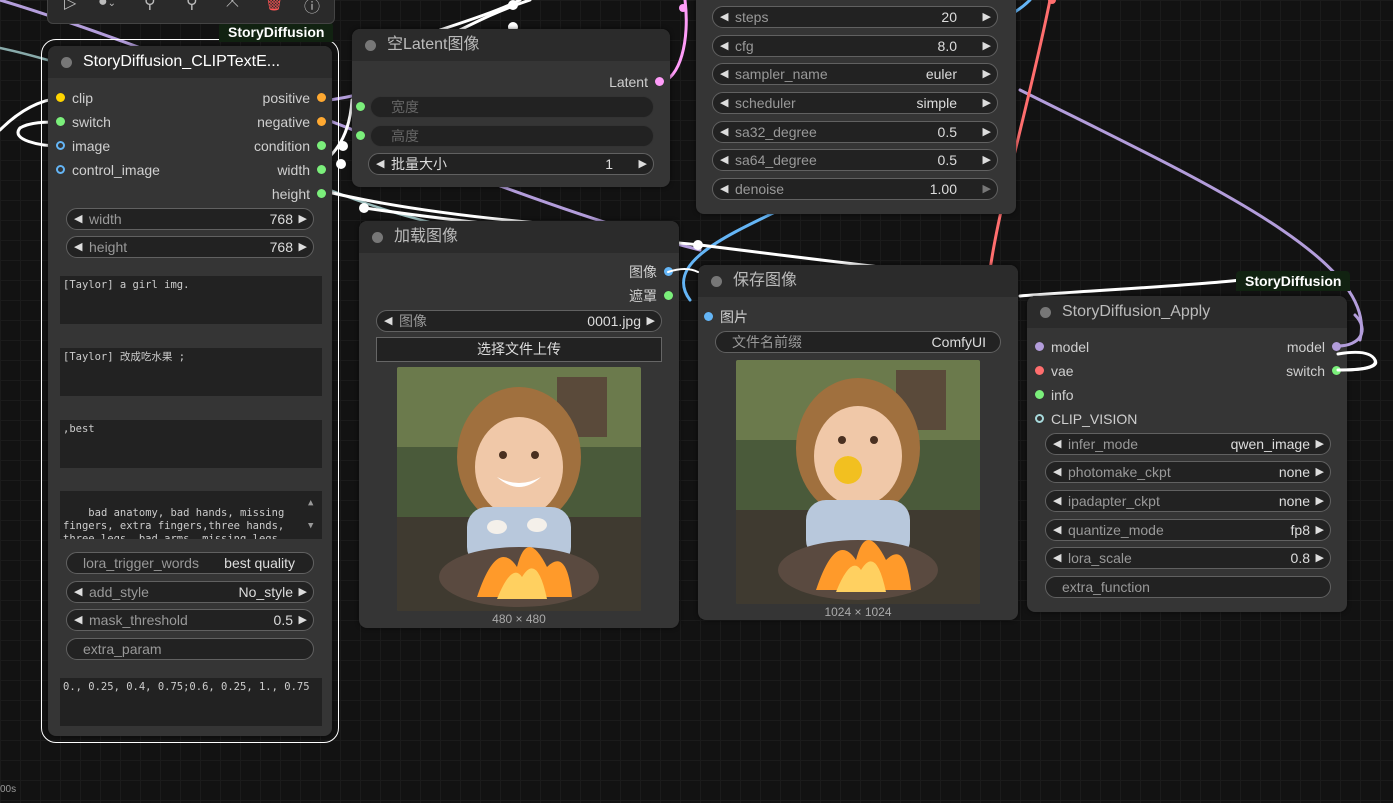  Describe the element at coordinates (190, 247) in the screenshot. I see `height-widget: ◀ height 768 ▶` at that location.